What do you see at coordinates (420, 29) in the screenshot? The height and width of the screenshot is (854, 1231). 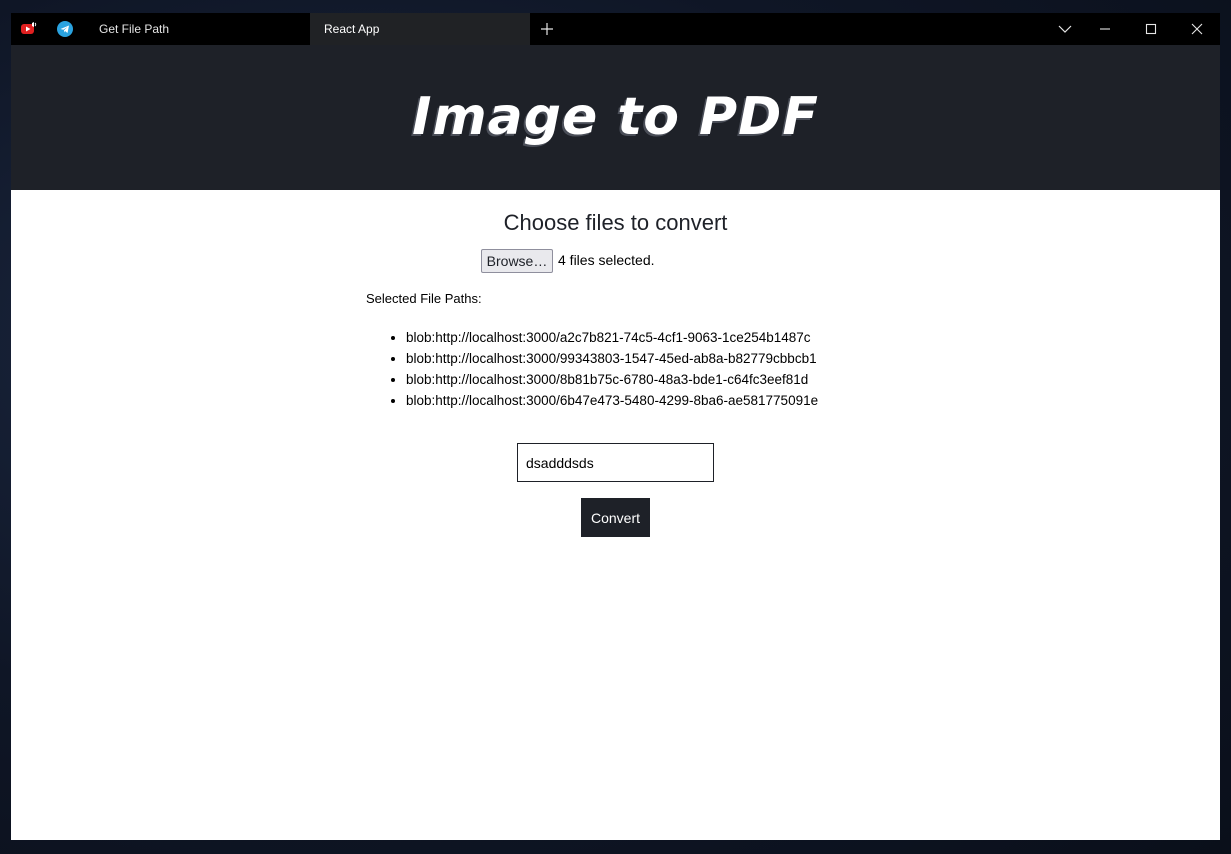 I see `tab-react-app: React App` at bounding box center [420, 29].